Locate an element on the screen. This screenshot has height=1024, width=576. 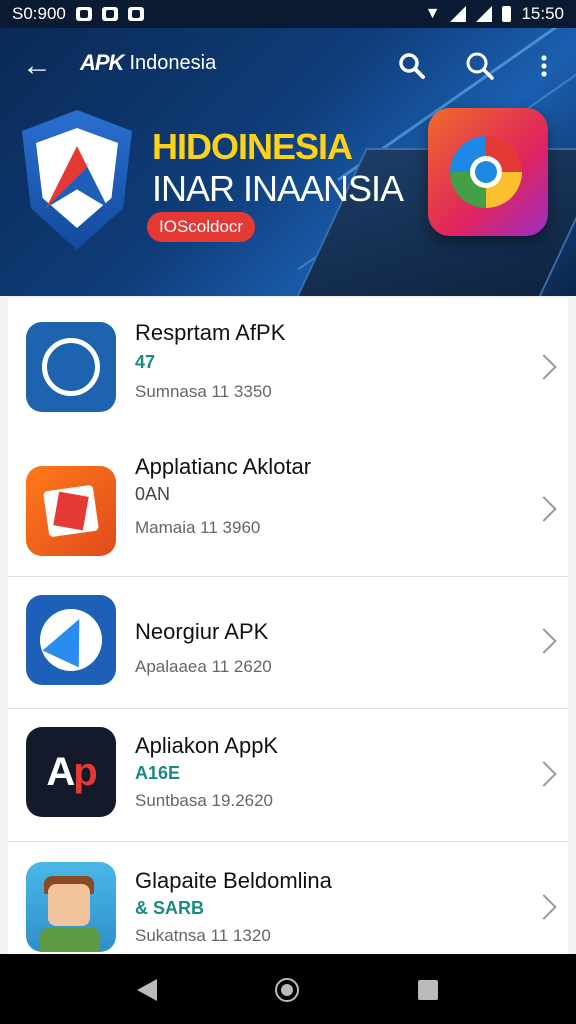
featured-app-ring-dot is located at coordinates (486, 172).